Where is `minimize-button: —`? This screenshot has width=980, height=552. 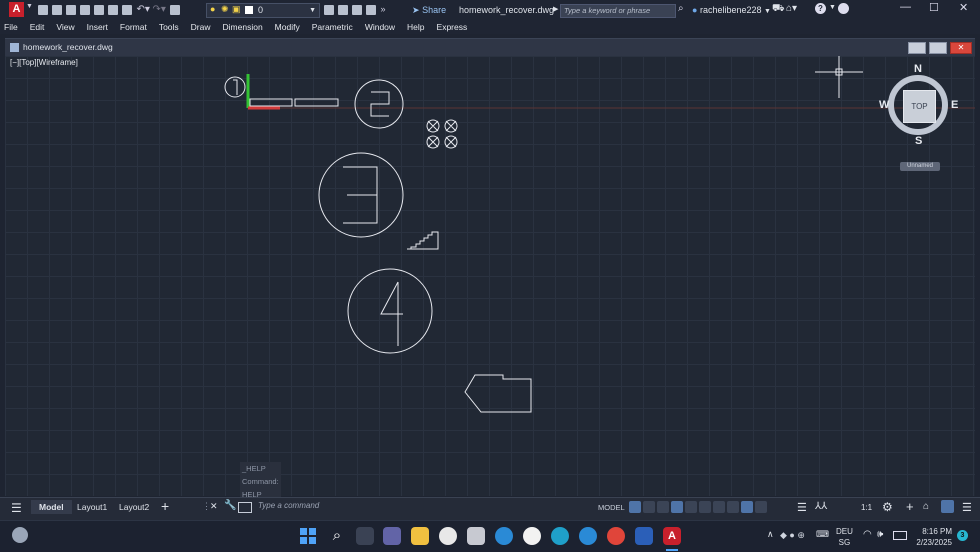
minimize-button: — is located at coordinates (905, 7).